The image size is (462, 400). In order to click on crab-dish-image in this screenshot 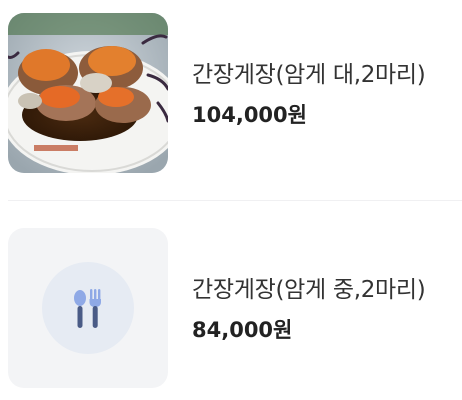, I will do `click(88, 93)`.